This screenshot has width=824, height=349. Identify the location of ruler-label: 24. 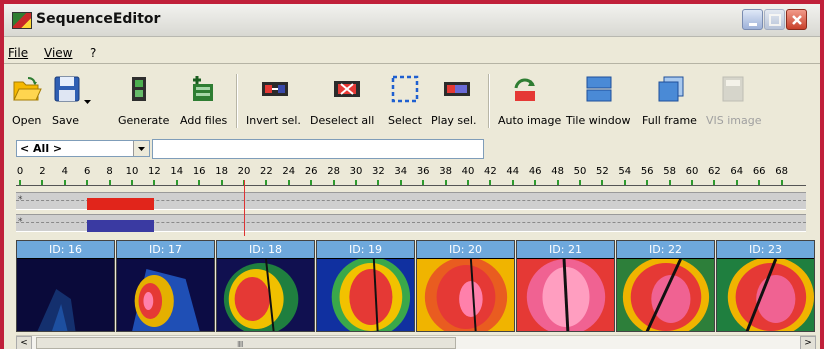
(289, 171).